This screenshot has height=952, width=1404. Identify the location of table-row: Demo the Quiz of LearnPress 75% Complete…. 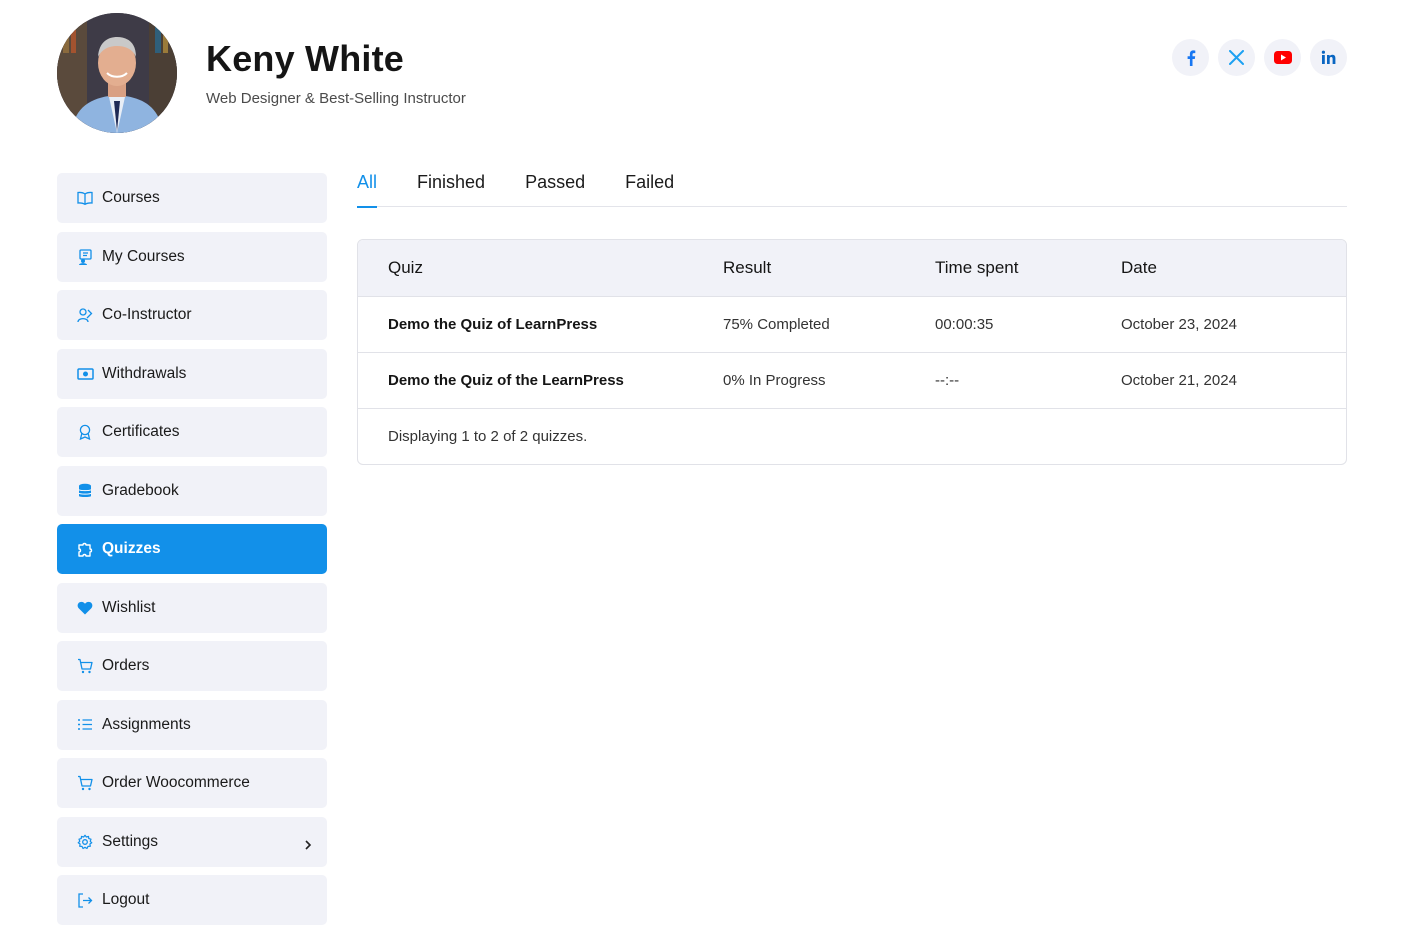
(852, 325).